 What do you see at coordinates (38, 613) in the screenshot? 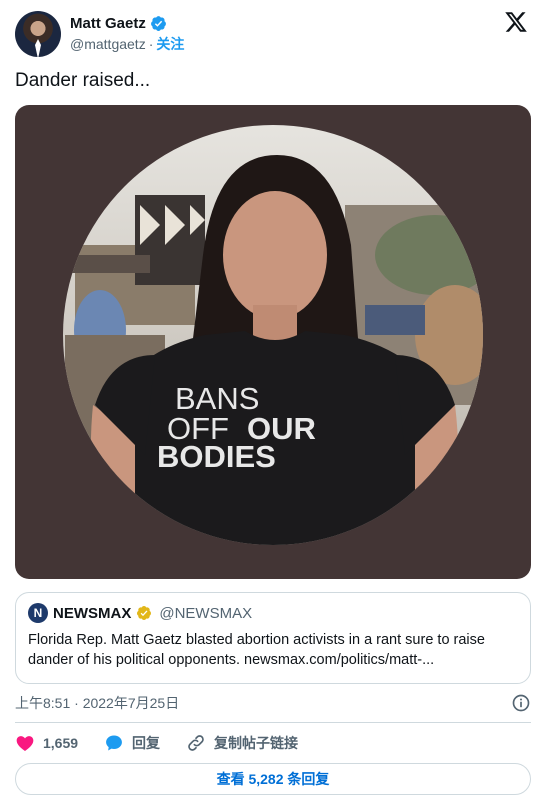
I see `newsmax-logo-icon: N` at bounding box center [38, 613].